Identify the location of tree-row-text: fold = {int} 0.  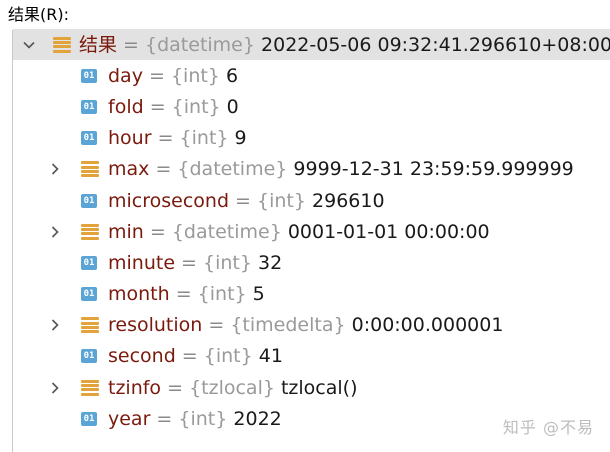
(173, 107).